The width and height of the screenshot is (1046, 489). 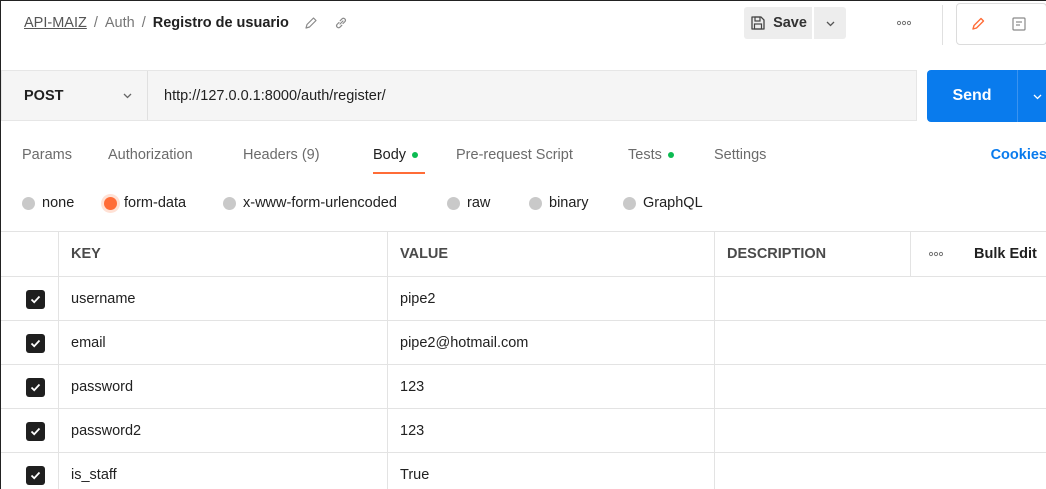 I want to click on key-cell: password2, so click(x=222, y=430).